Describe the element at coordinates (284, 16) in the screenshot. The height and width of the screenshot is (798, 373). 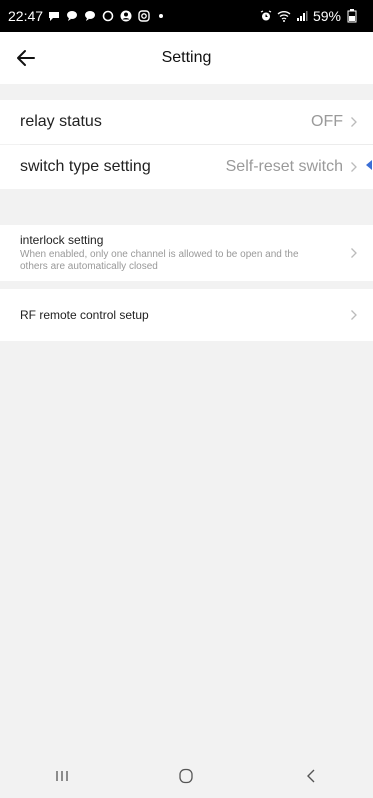
I see `wifi-icon` at that location.